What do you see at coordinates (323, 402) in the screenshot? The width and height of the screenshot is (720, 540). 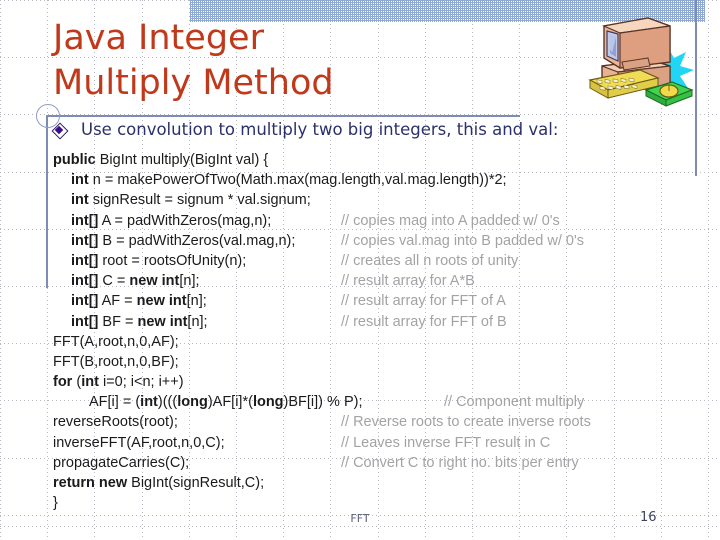 I see `code-text: )BF[i]) % P);` at bounding box center [323, 402].